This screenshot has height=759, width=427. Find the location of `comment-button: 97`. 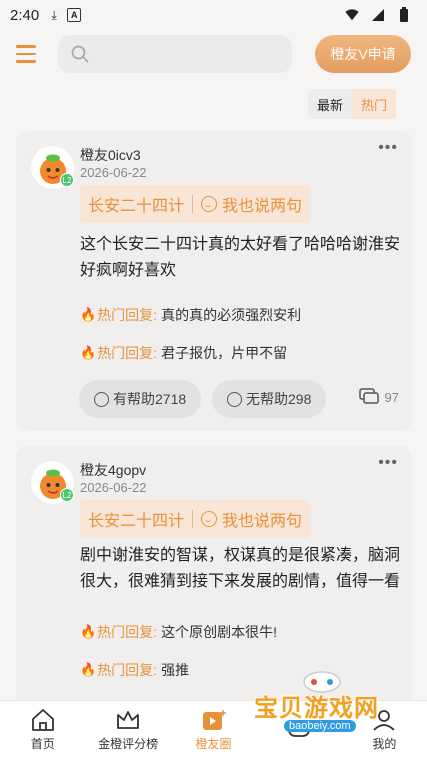

comment-button: 97 is located at coordinates (378, 397).